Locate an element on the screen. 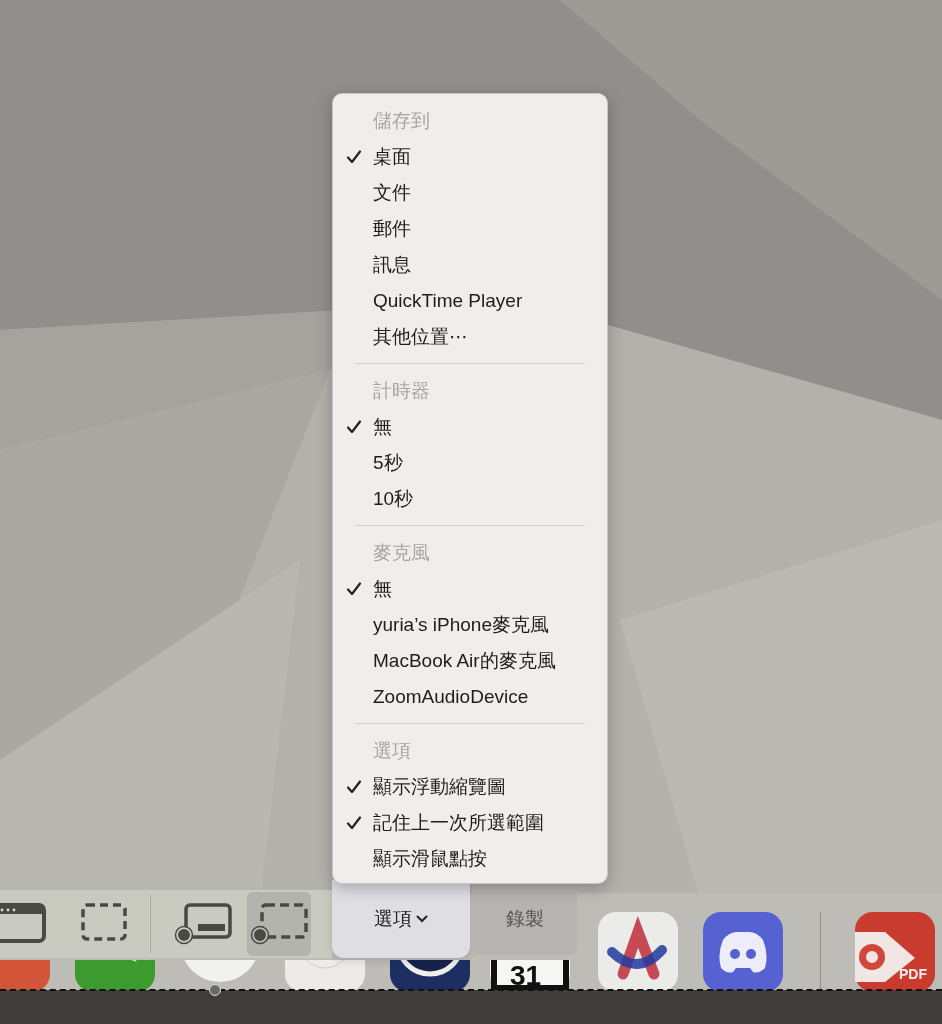 The height and width of the screenshot is (1024, 942). selection-record-button is located at coordinates (279, 924).